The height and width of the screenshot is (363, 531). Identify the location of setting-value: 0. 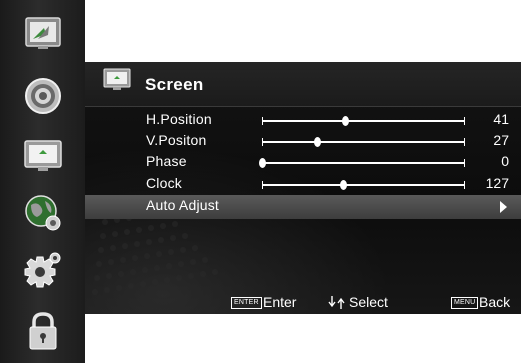
(505, 161).